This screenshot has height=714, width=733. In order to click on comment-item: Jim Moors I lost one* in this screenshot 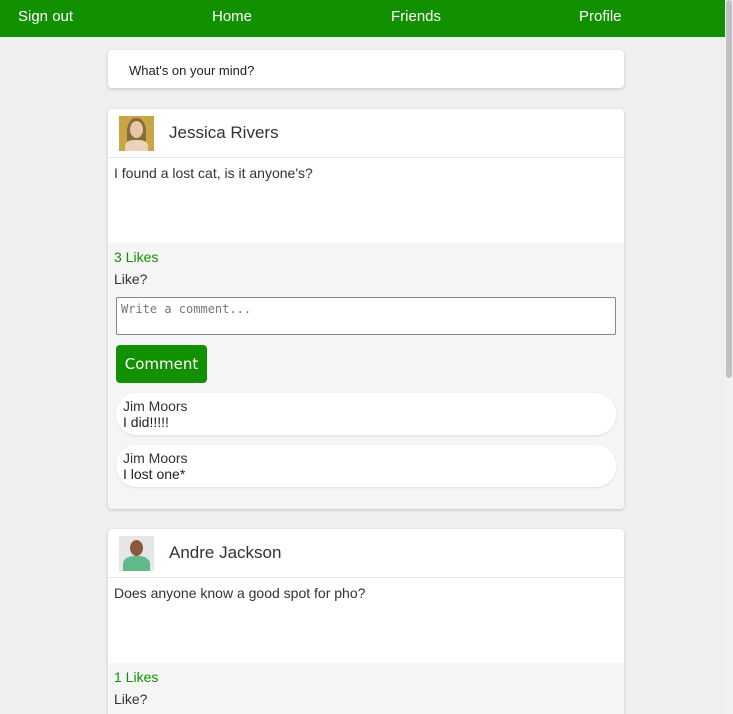, I will do `click(366, 466)`.